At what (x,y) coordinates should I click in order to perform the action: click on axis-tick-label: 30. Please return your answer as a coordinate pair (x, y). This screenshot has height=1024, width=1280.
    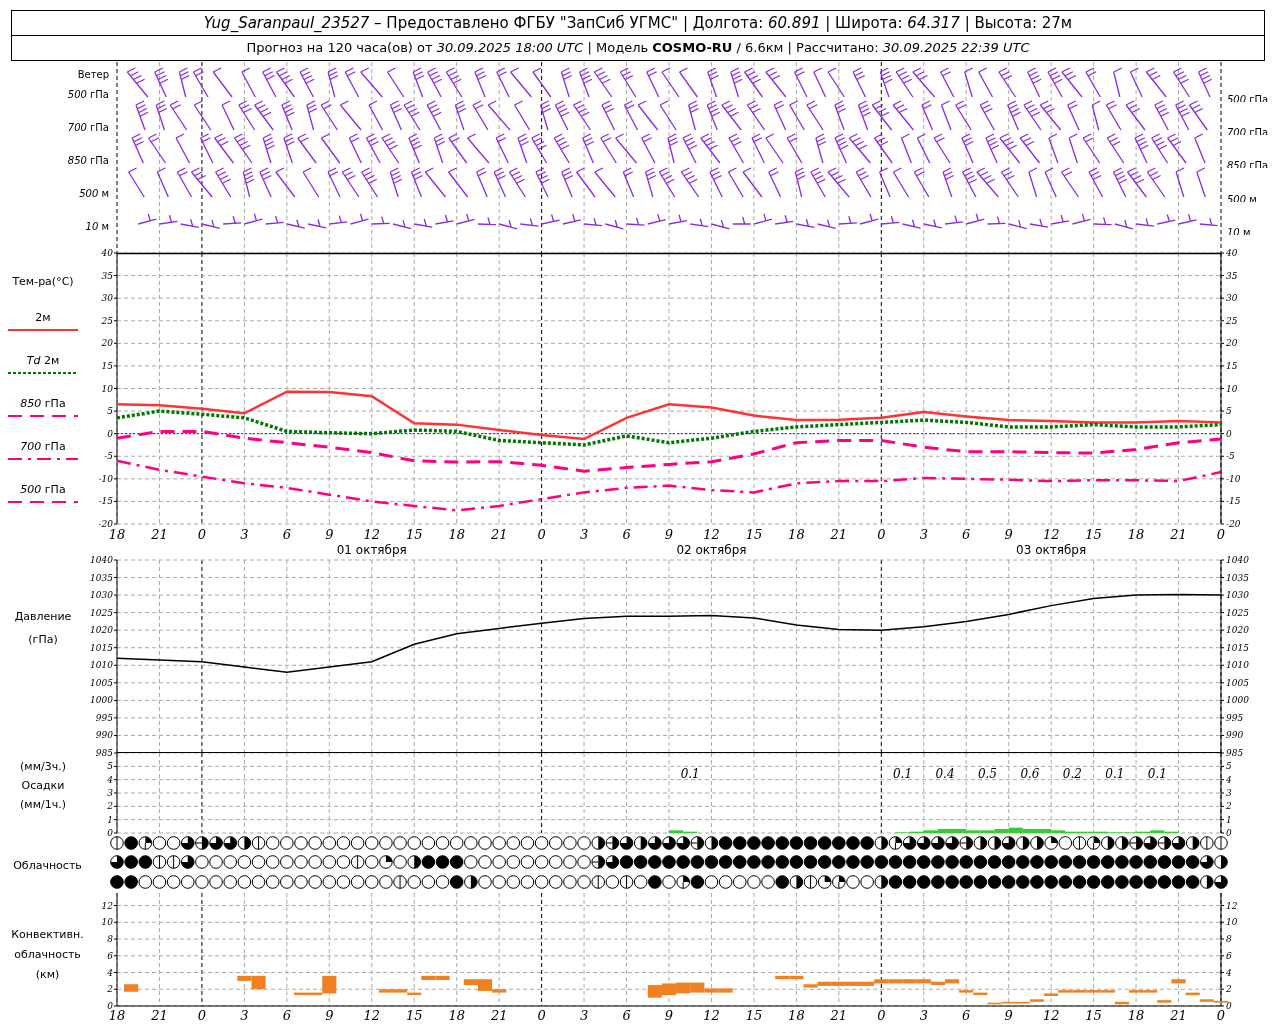
    Looking at the image, I should click on (1232, 298).